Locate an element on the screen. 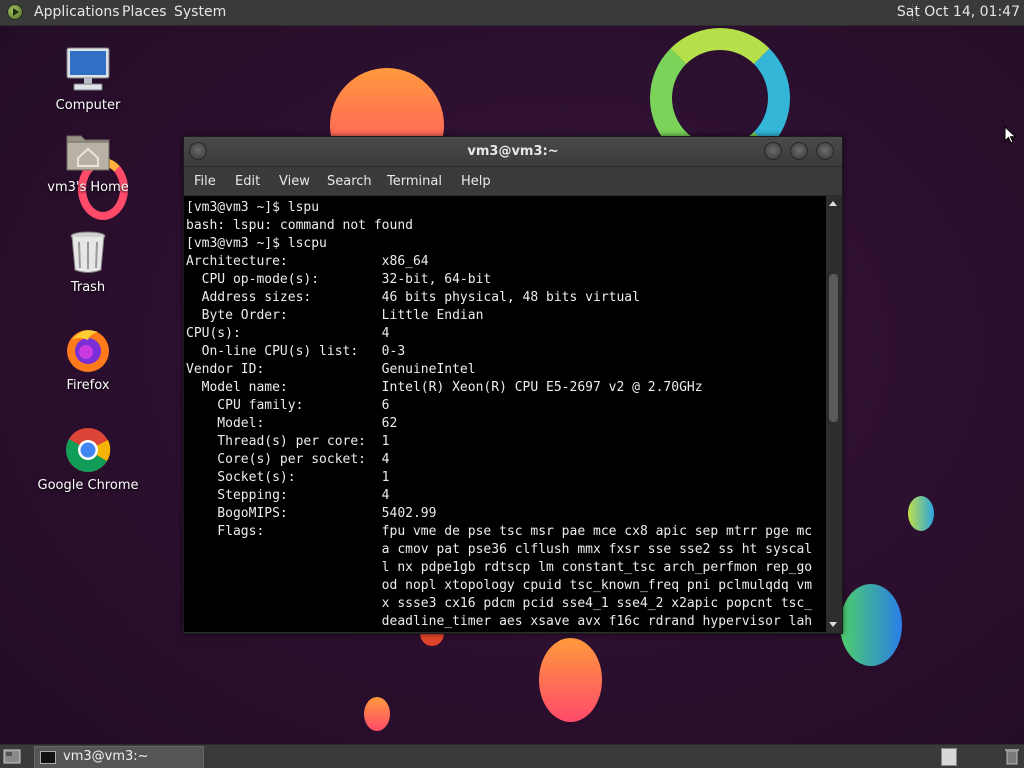 The width and height of the screenshot is (1024, 768). terminal-line: Byte Order: Little Endian is located at coordinates (335, 315).